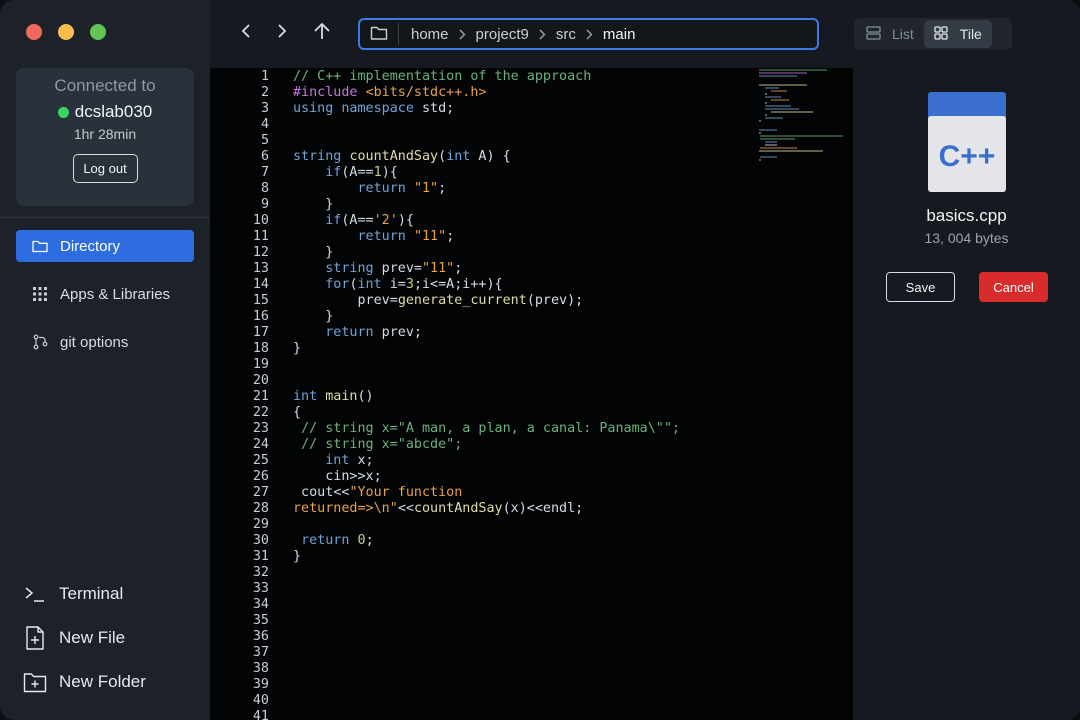  What do you see at coordinates (84, 594) in the screenshot?
I see `terminal-action: Terminal` at bounding box center [84, 594].